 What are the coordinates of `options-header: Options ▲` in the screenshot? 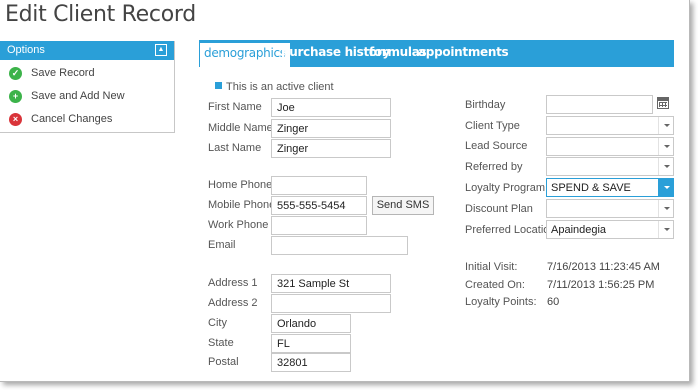 It's located at (87, 50).